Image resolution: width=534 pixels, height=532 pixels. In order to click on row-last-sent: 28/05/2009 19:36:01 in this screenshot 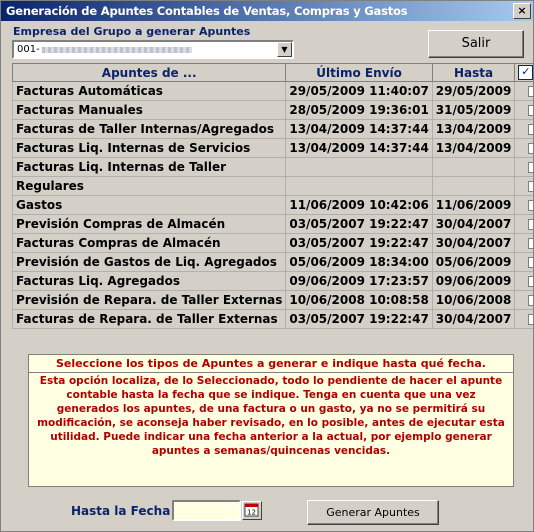, I will do `click(359, 110)`.